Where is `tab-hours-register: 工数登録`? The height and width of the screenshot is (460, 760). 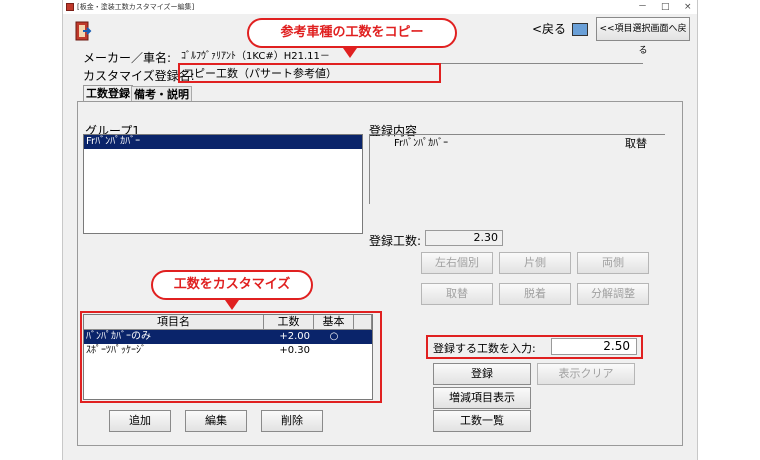
tab-hours-register: 工数登録 is located at coordinates (108, 93).